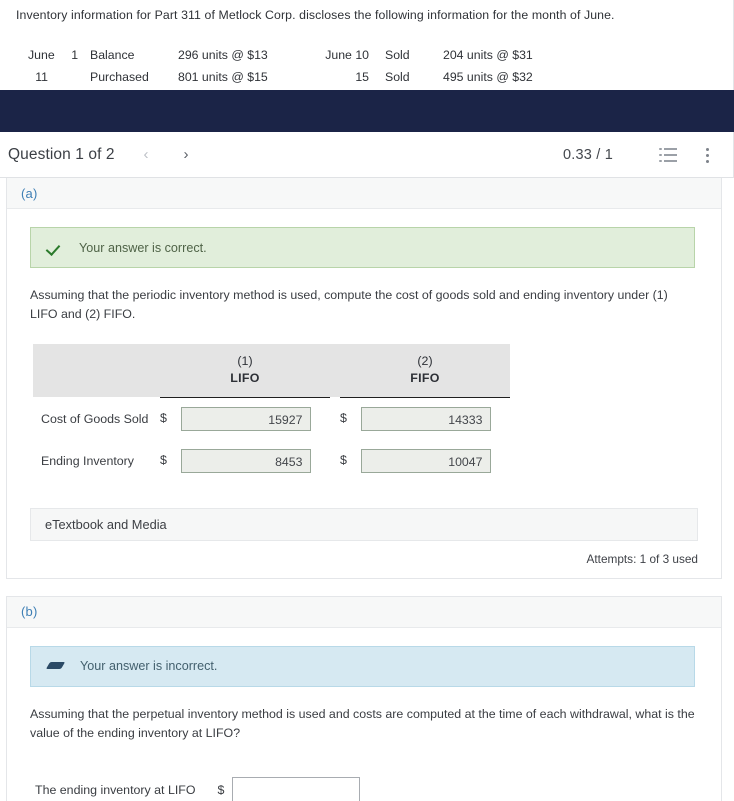 The width and height of the screenshot is (734, 801). I want to click on part-b-letter: (b), so click(29, 612).